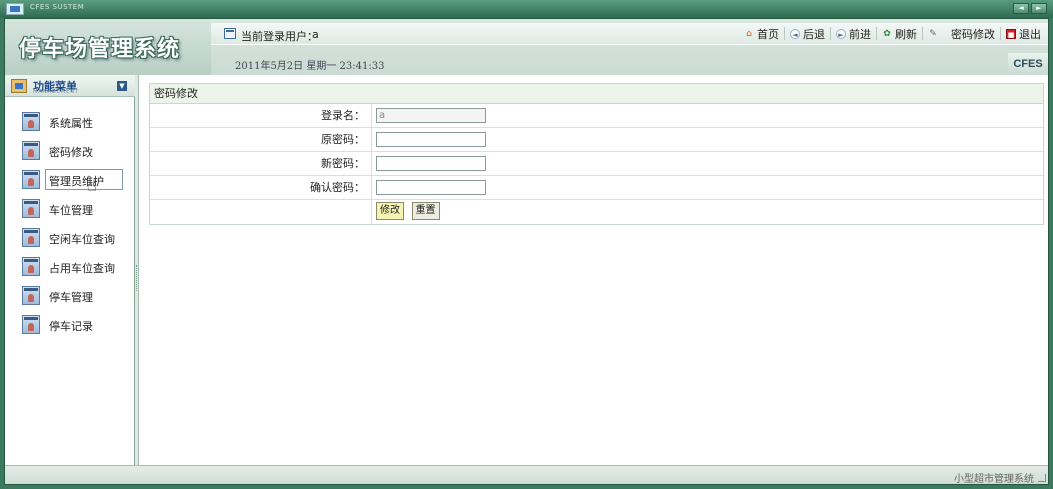 Image resolution: width=1053 pixels, height=489 pixels. What do you see at coordinates (768, 34) in the screenshot?
I see `nav-home-label: 首页` at bounding box center [768, 34].